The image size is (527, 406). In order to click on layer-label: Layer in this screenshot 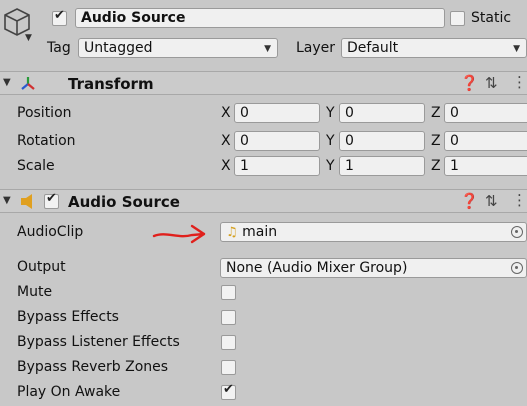, I will do `click(316, 48)`.